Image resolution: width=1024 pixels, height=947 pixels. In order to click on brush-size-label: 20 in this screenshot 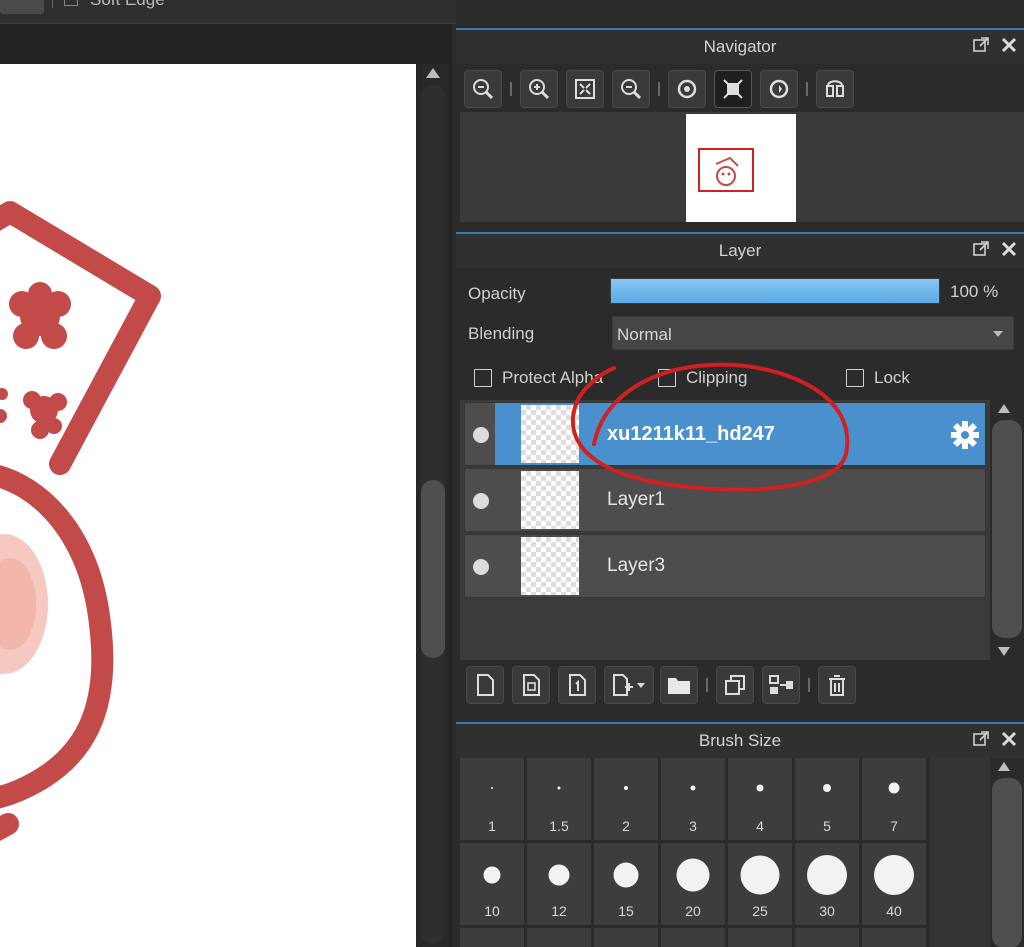, I will do `click(693, 911)`.